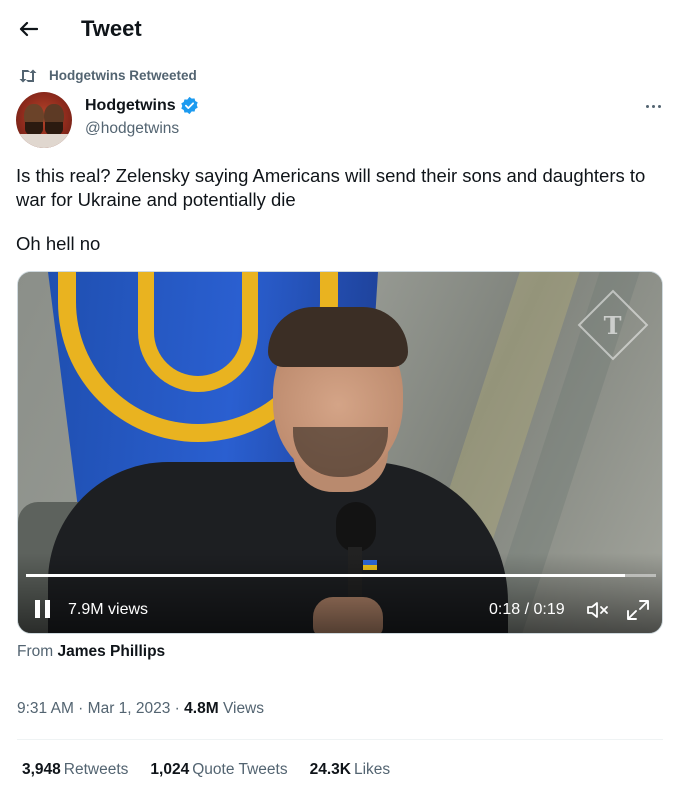 The image size is (685, 797). I want to click on quote-tweets-stat: 1,024 Quote Tweets, so click(218, 770).